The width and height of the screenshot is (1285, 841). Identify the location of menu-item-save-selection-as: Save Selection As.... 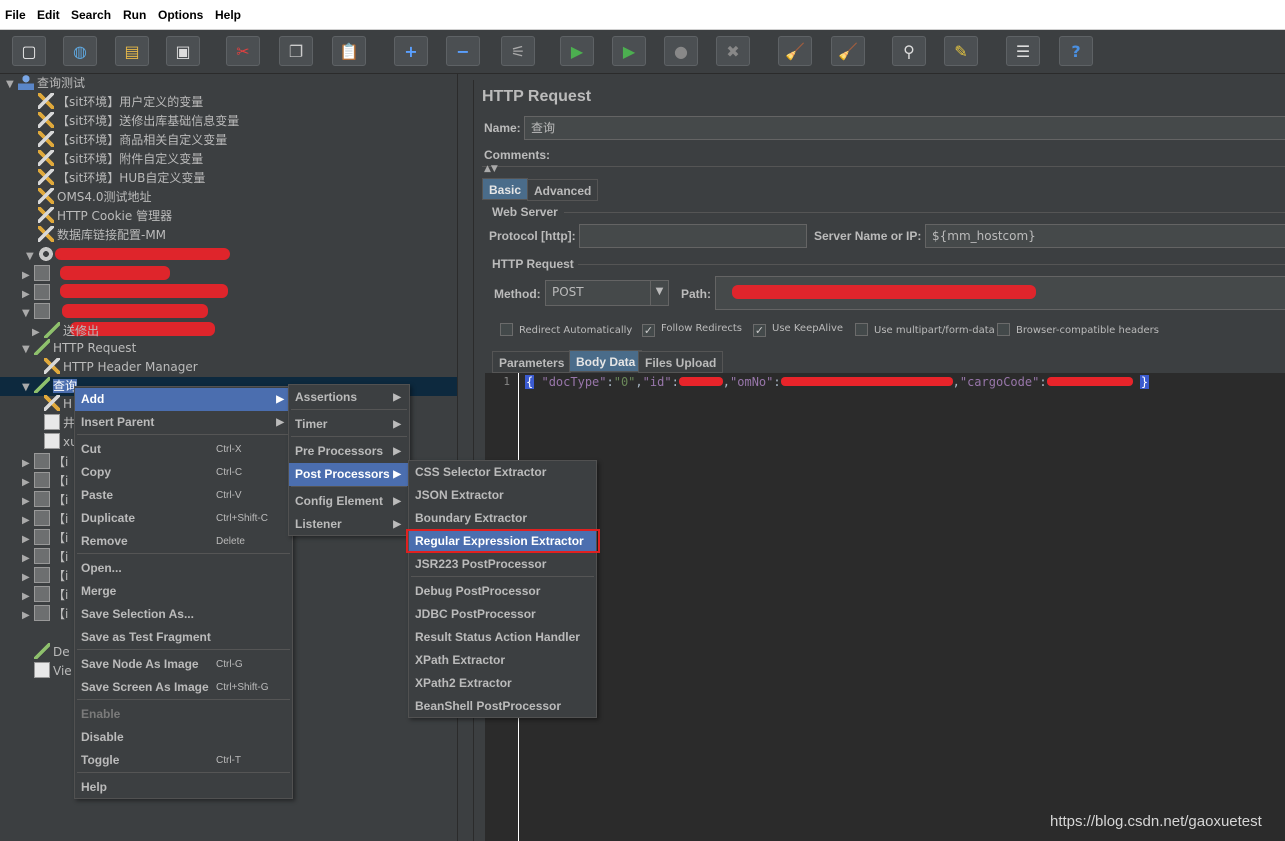
(183, 614).